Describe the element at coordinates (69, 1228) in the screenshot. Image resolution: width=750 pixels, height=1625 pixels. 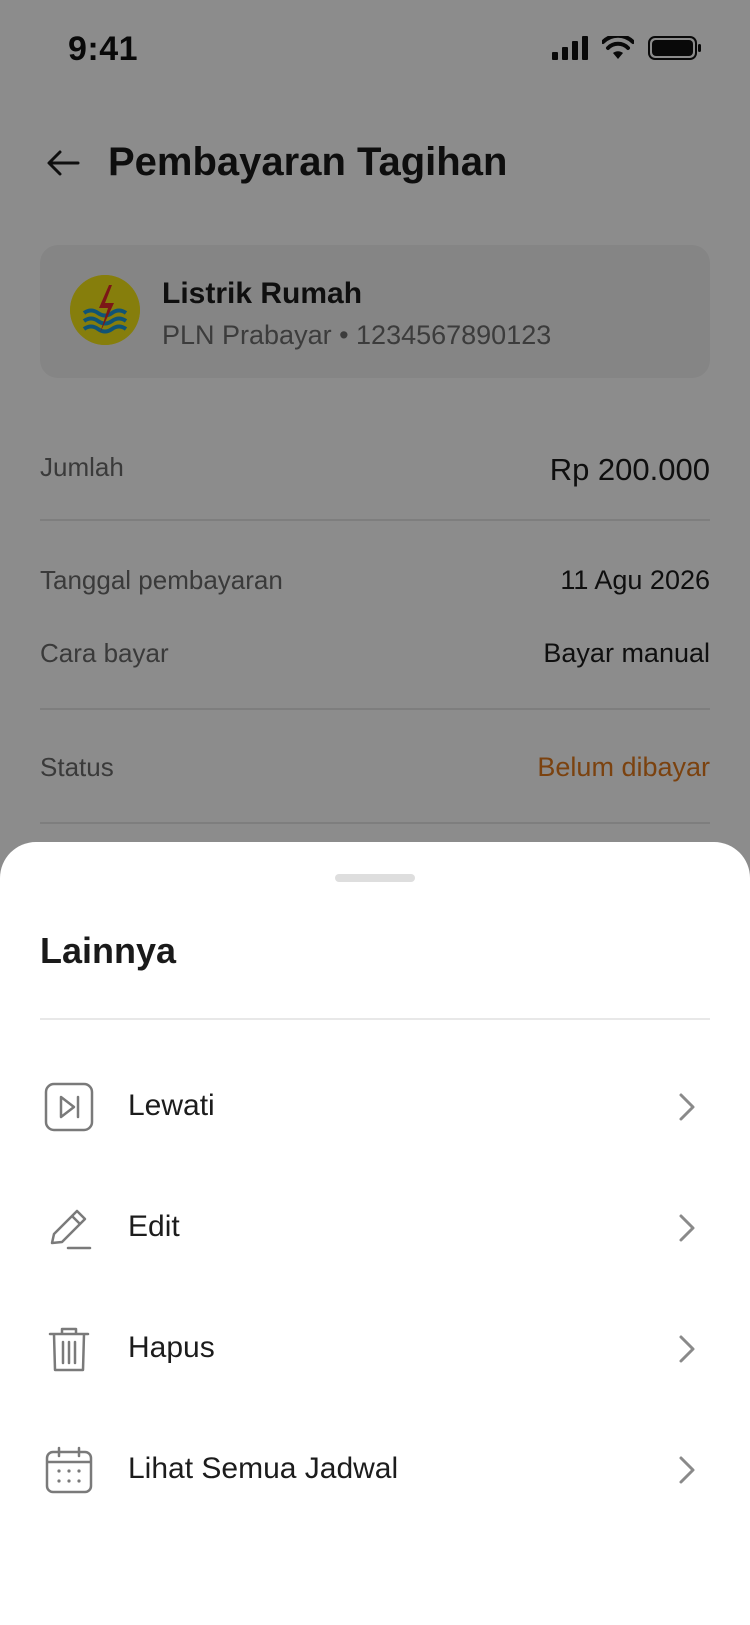
I see `pencil-icon` at that location.